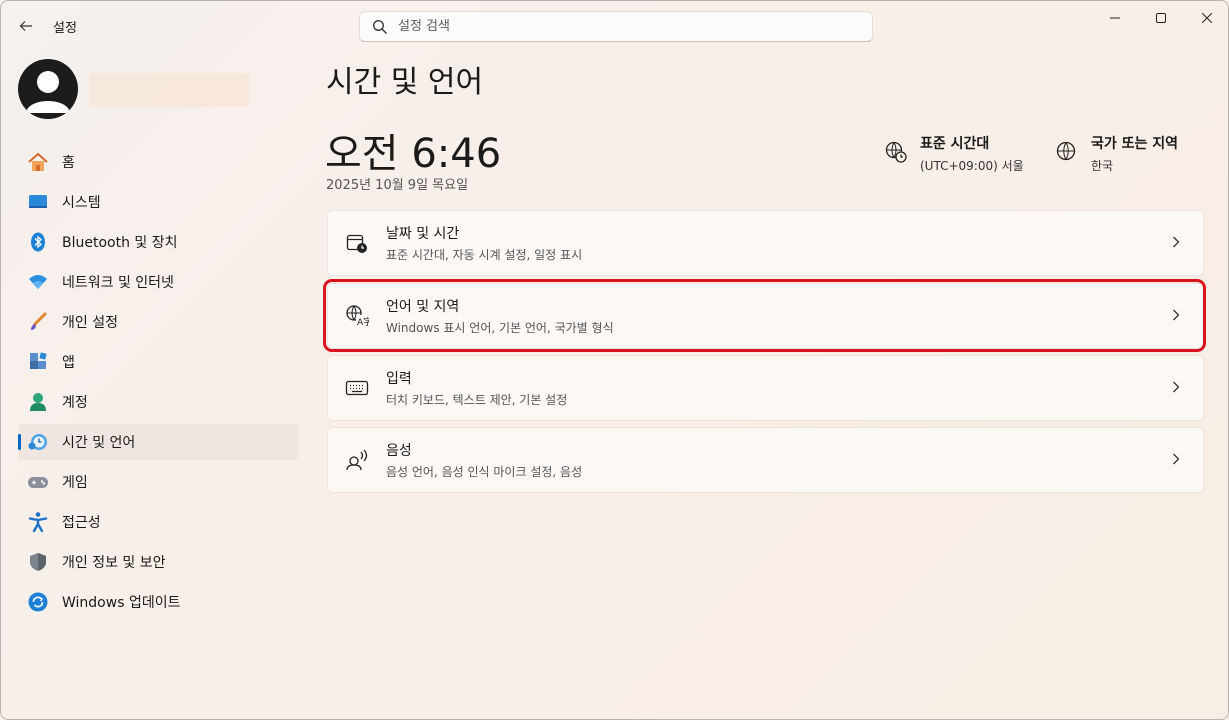 Image resolution: width=1229 pixels, height=720 pixels. What do you see at coordinates (38, 202) in the screenshot?
I see `system-icon` at bounding box center [38, 202].